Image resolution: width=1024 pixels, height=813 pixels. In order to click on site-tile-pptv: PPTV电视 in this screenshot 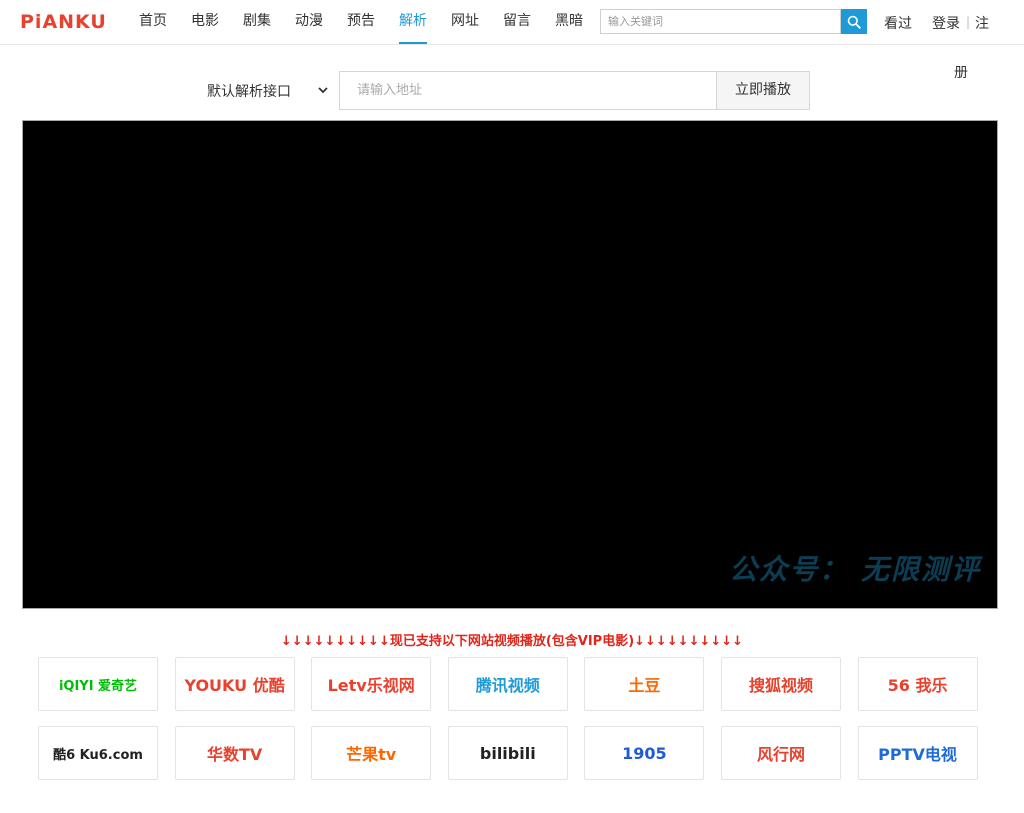, I will do `click(917, 753)`.